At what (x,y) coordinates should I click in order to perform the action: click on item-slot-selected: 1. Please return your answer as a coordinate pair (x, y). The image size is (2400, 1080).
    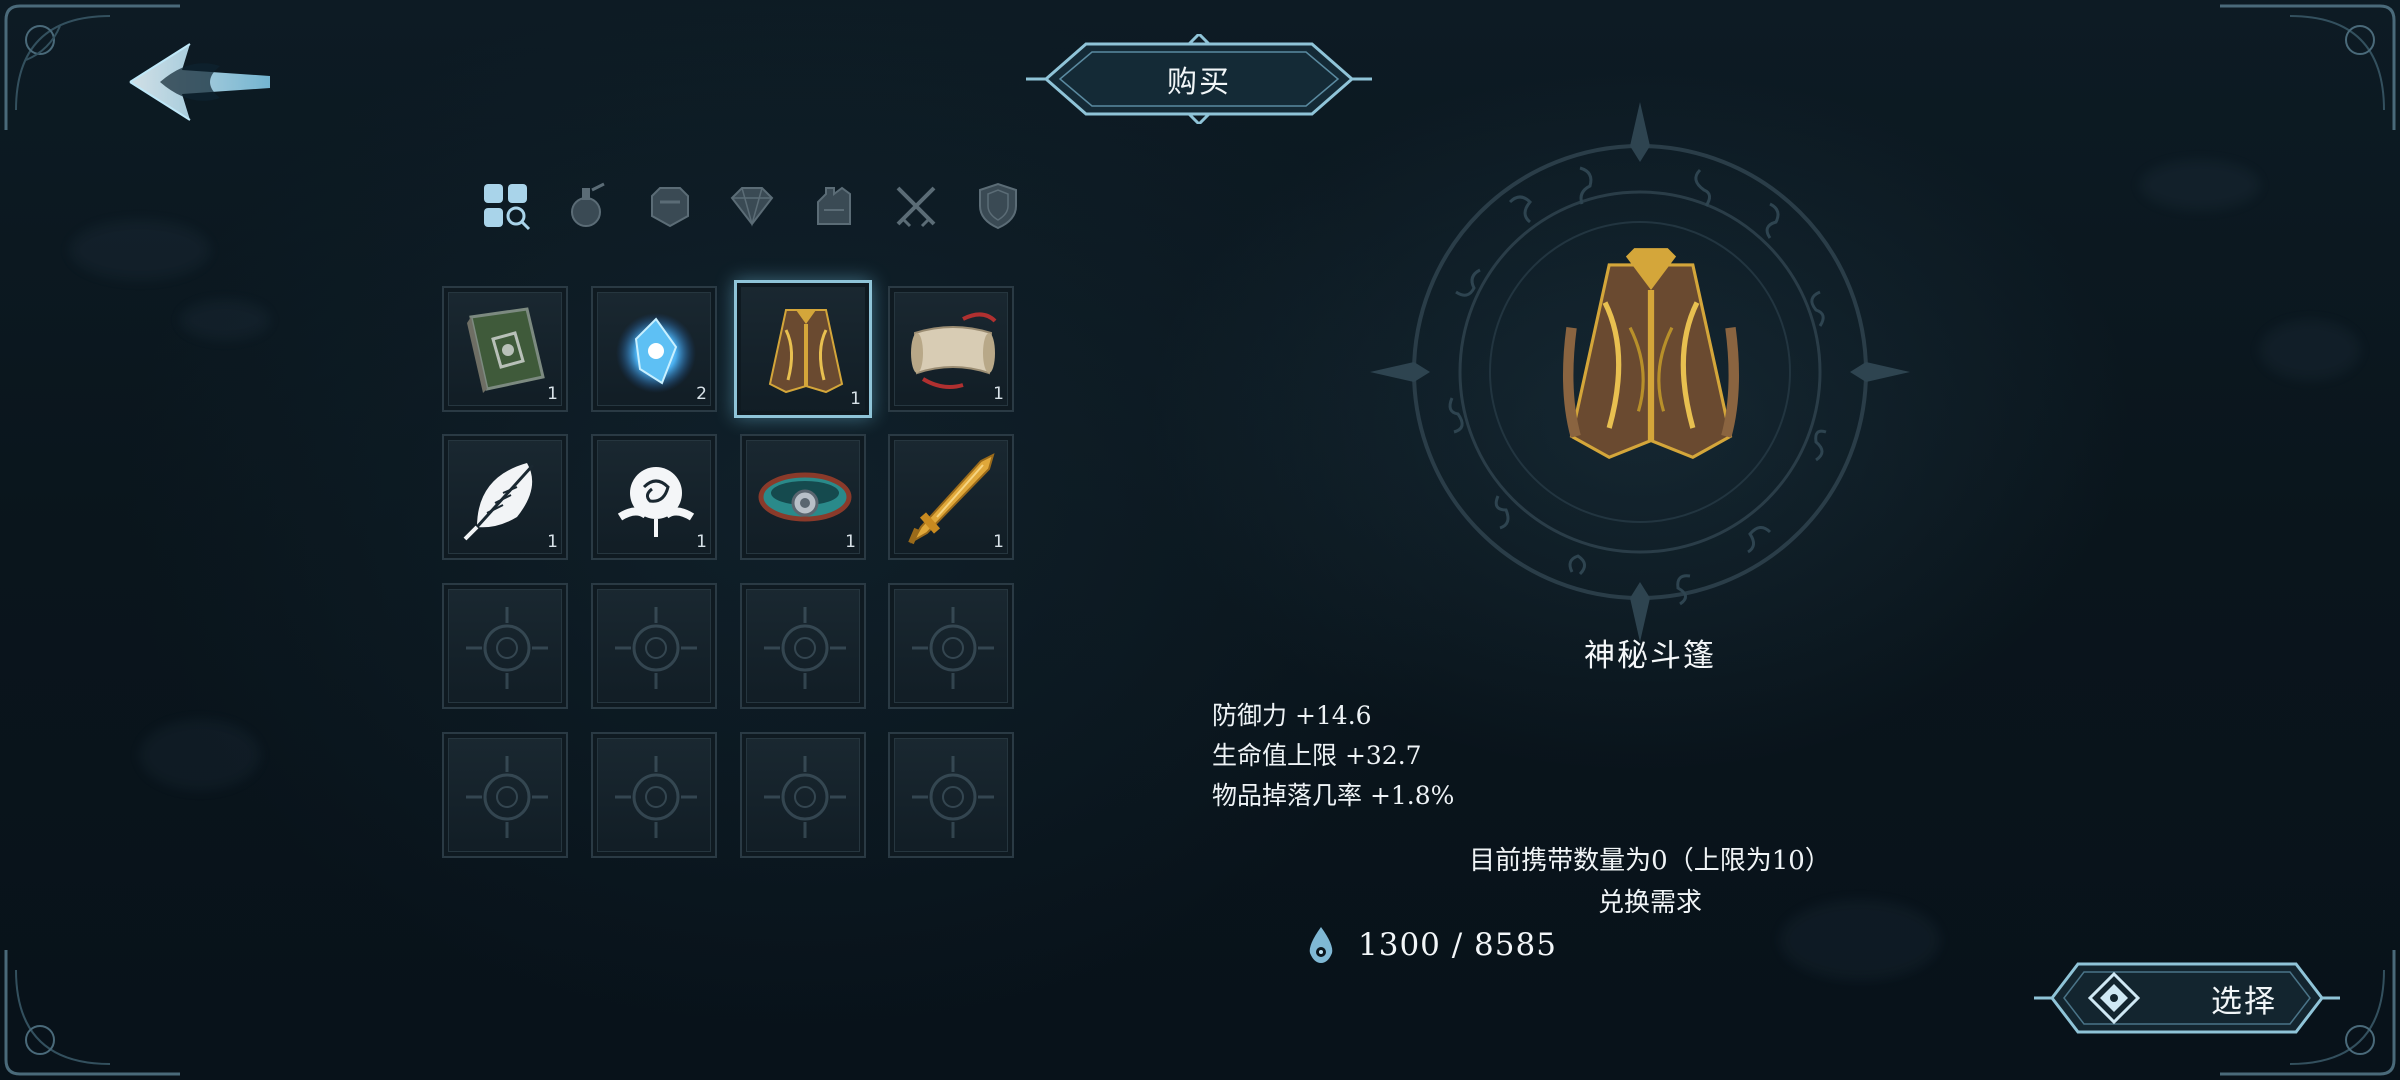
    Looking at the image, I should click on (803, 349).